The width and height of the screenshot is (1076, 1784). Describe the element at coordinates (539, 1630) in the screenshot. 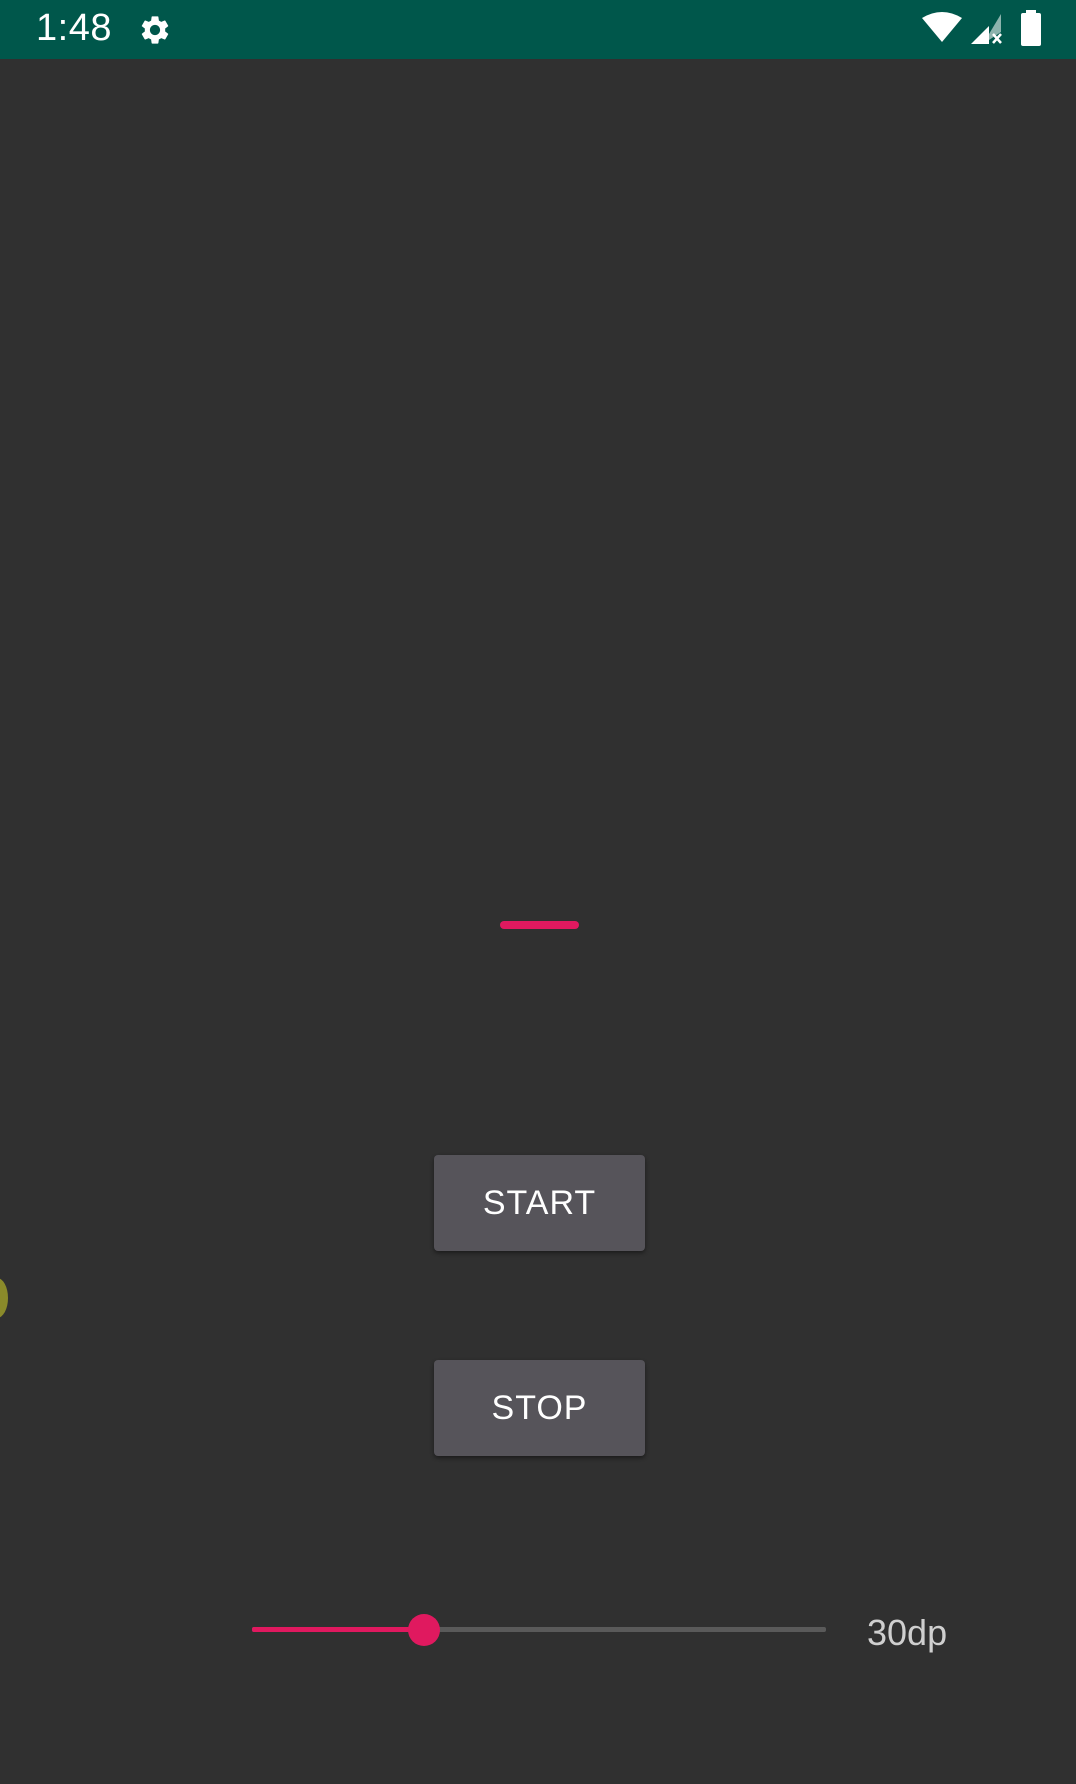

I see `size-slider` at that location.